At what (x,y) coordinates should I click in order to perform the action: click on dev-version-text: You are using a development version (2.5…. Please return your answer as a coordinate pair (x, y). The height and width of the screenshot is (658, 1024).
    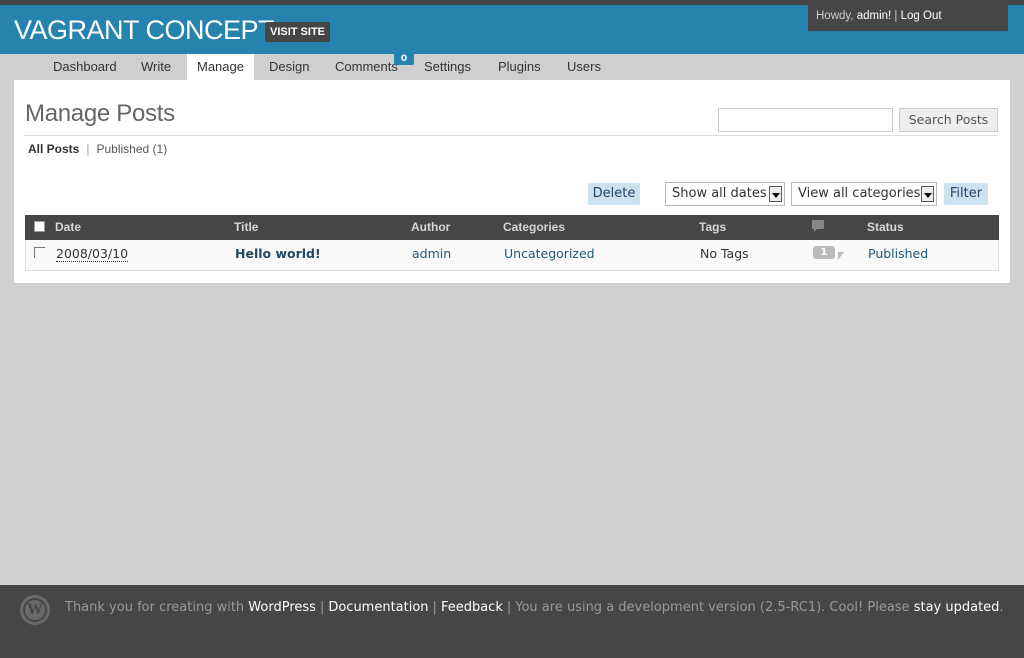
    Looking at the image, I should click on (714, 607).